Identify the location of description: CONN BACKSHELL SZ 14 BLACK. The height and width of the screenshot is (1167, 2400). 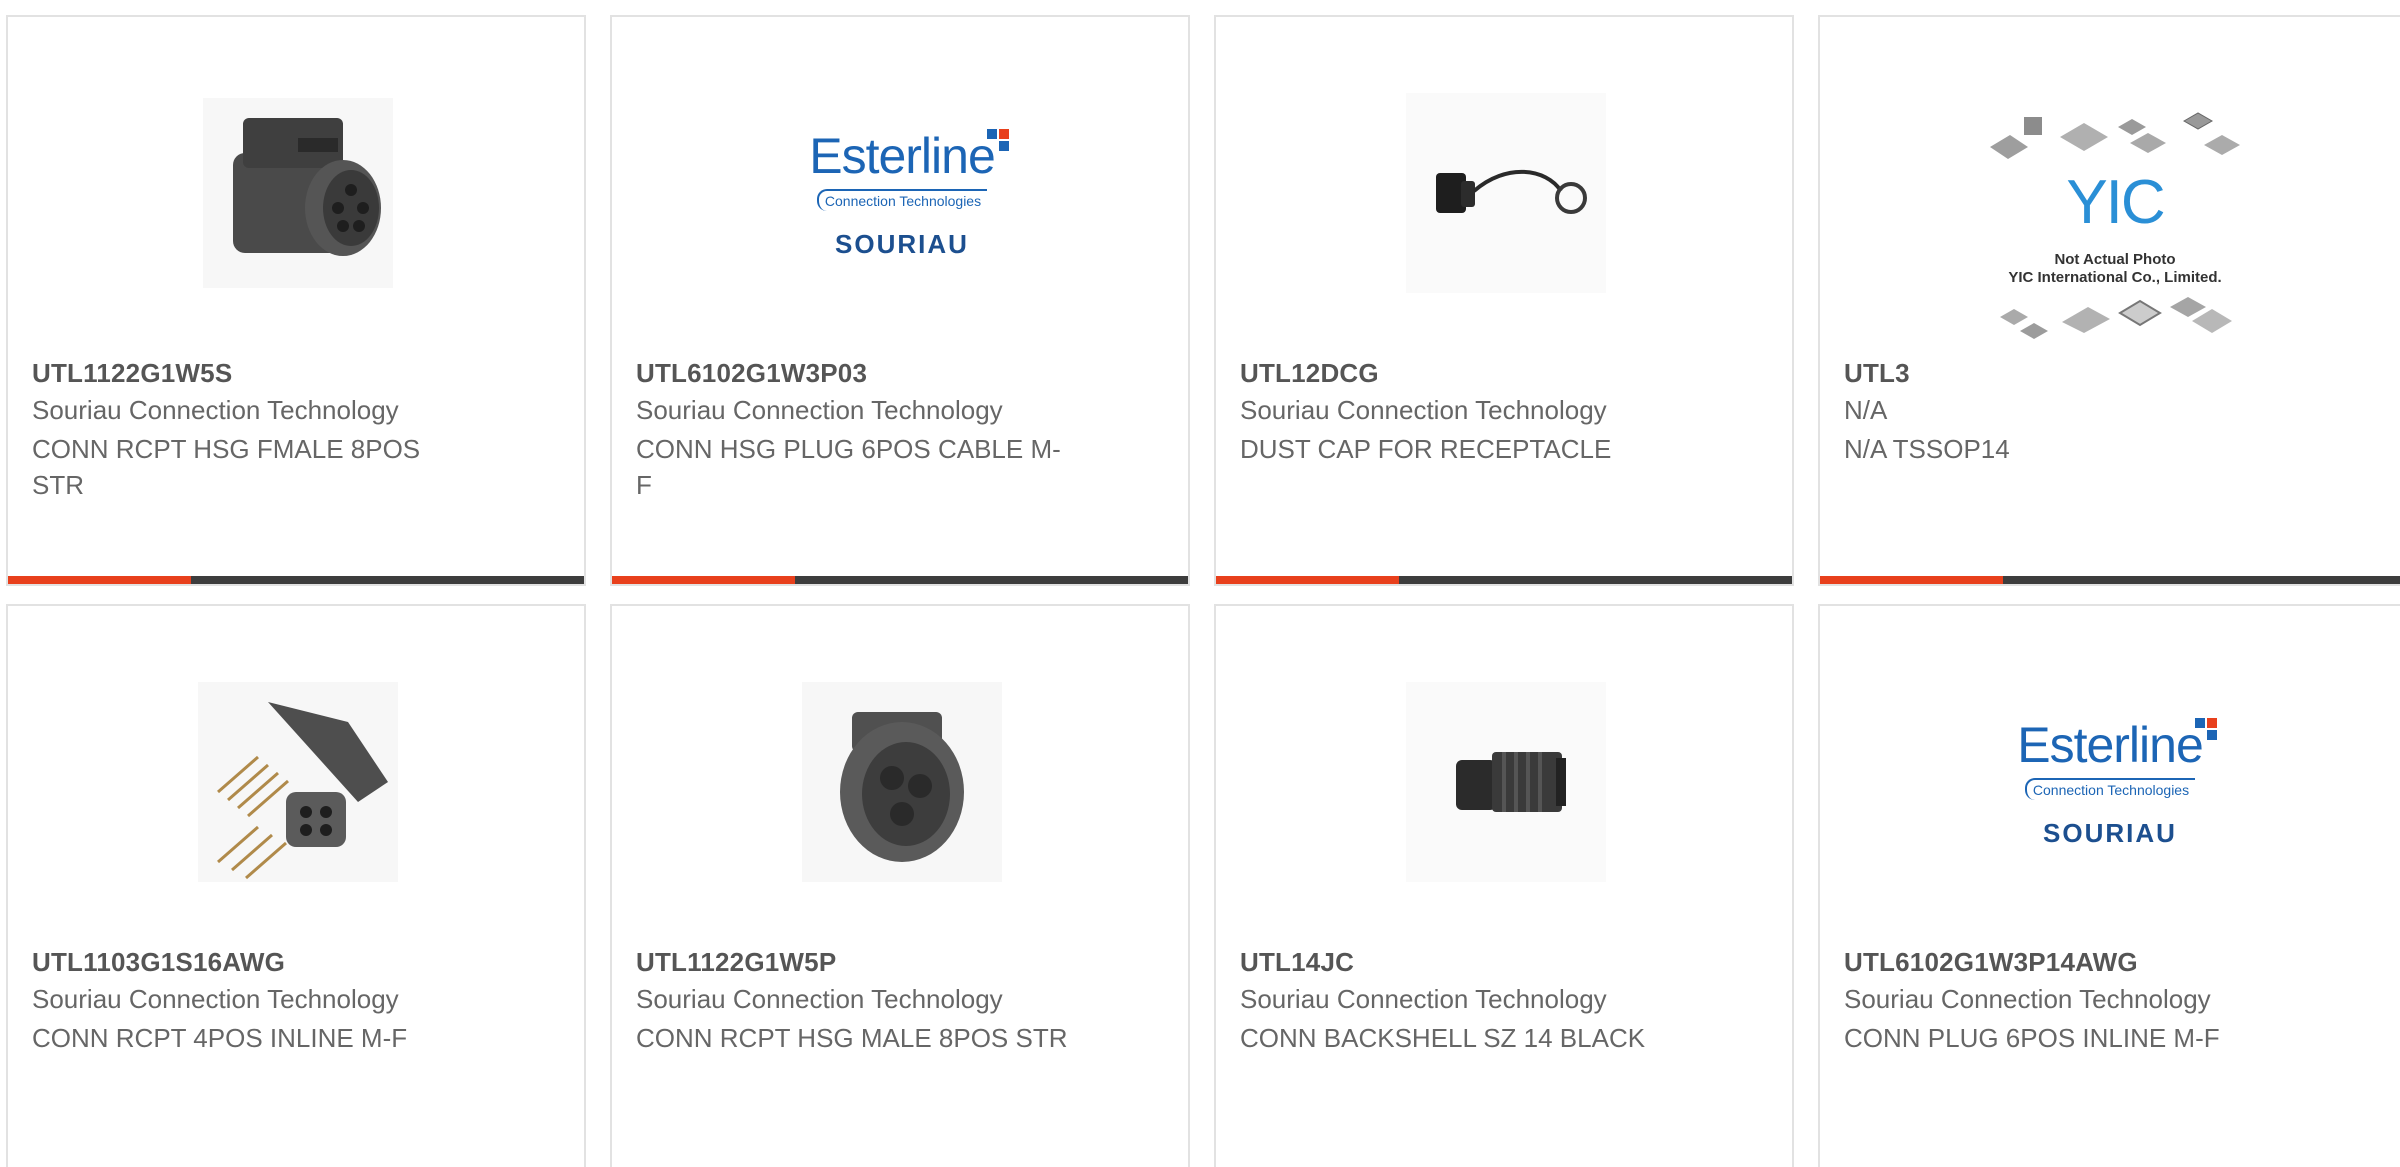
(1443, 1038).